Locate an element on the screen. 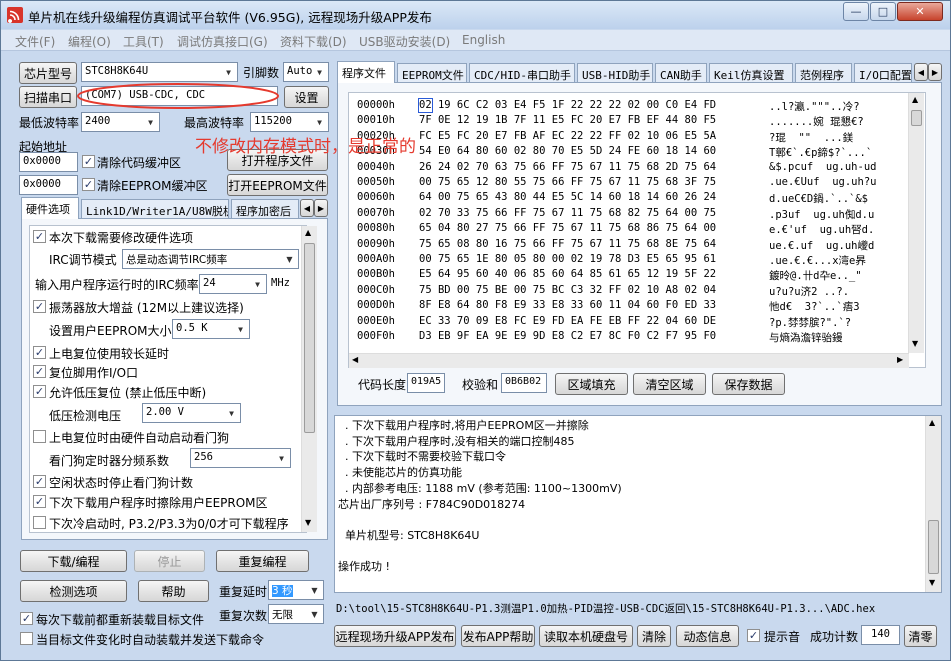 This screenshot has width=951, height=661. reset-pin-checkbox: ✓ is located at coordinates (39, 371).